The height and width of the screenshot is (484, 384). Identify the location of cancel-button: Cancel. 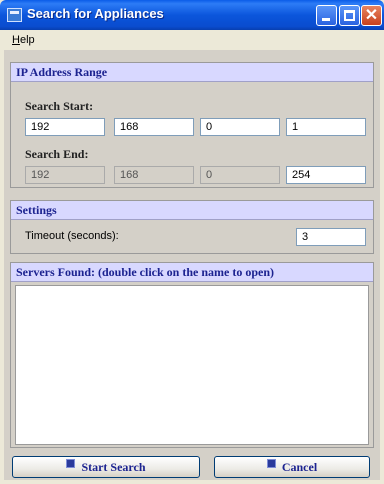
(292, 467).